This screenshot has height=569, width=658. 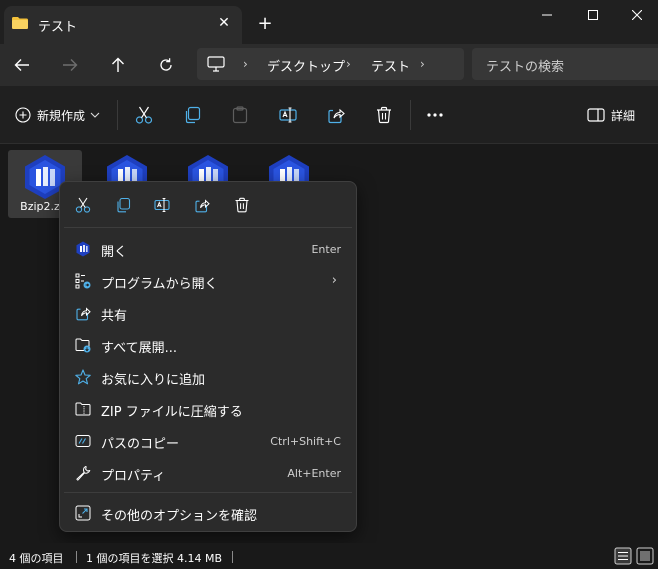 I want to click on navigation-bar: › デスクトップ › テスト › テストの検索, so click(x=329, y=65).